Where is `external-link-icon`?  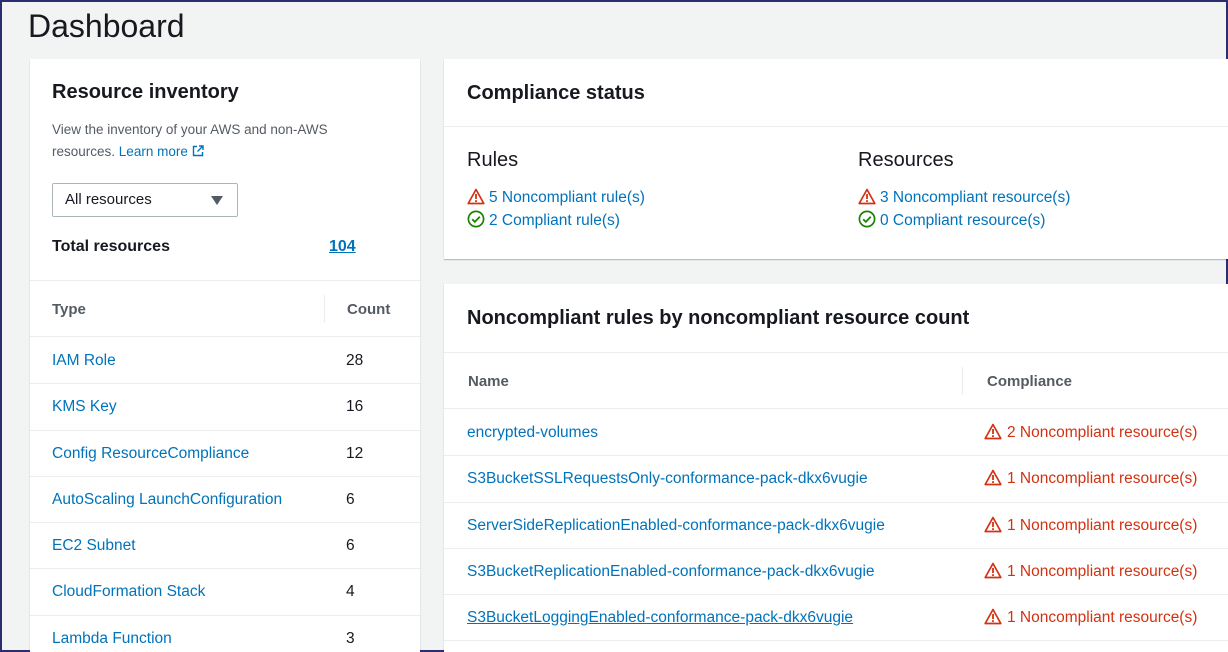
external-link-icon is located at coordinates (198, 151).